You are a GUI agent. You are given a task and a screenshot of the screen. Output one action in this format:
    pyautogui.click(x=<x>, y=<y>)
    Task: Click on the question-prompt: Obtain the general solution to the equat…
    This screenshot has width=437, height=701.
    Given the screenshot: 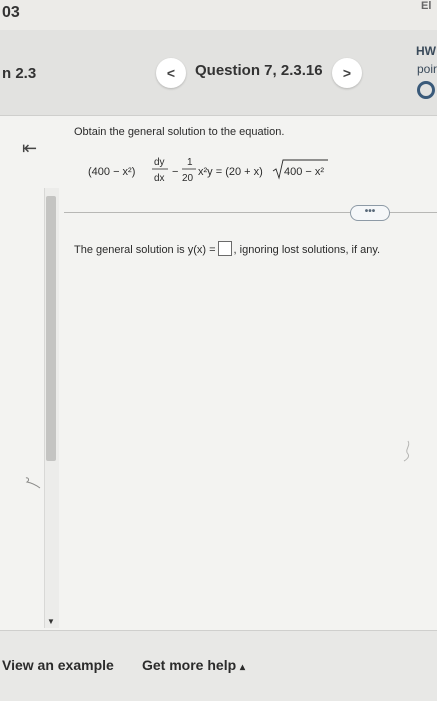 What is the action you would take?
    pyautogui.click(x=179, y=132)
    